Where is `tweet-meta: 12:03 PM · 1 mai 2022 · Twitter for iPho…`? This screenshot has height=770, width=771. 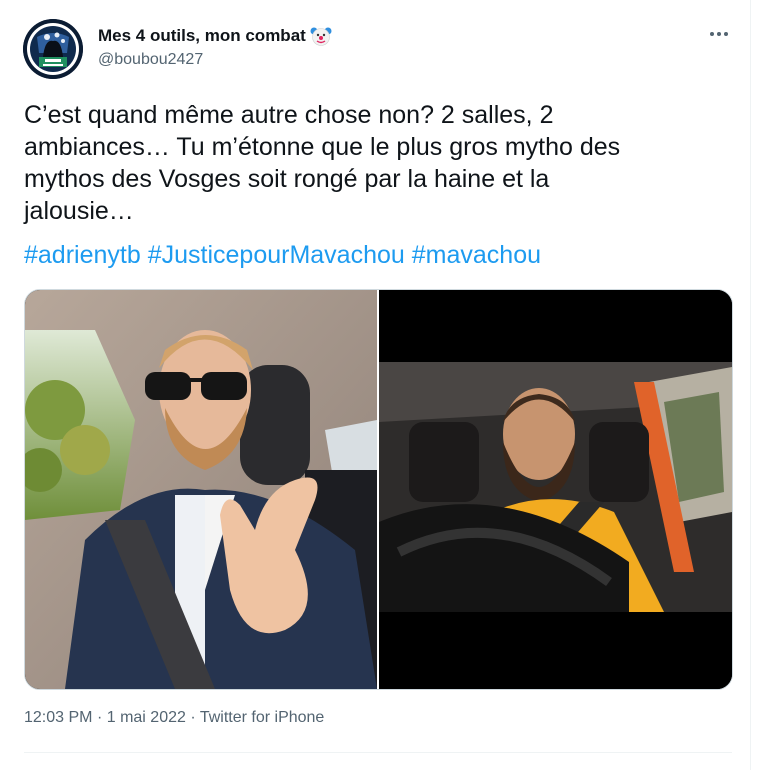
tweet-meta: 12:03 PM · 1 mai 2022 · Twitter for iPho… is located at coordinates (174, 718).